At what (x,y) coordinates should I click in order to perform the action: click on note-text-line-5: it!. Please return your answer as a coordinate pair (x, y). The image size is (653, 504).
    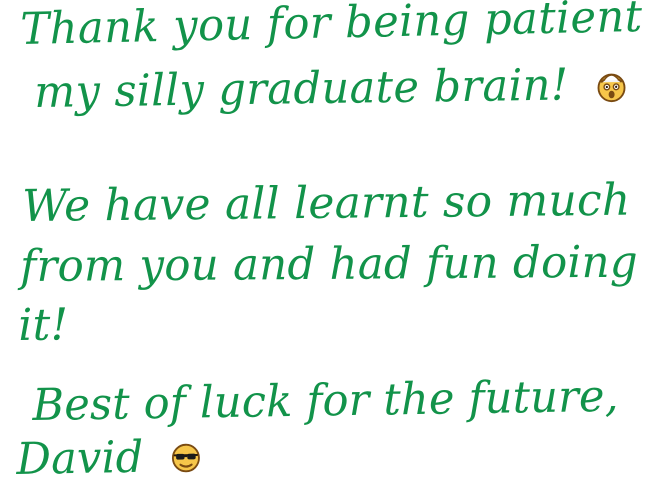
    Looking at the image, I should click on (43, 325).